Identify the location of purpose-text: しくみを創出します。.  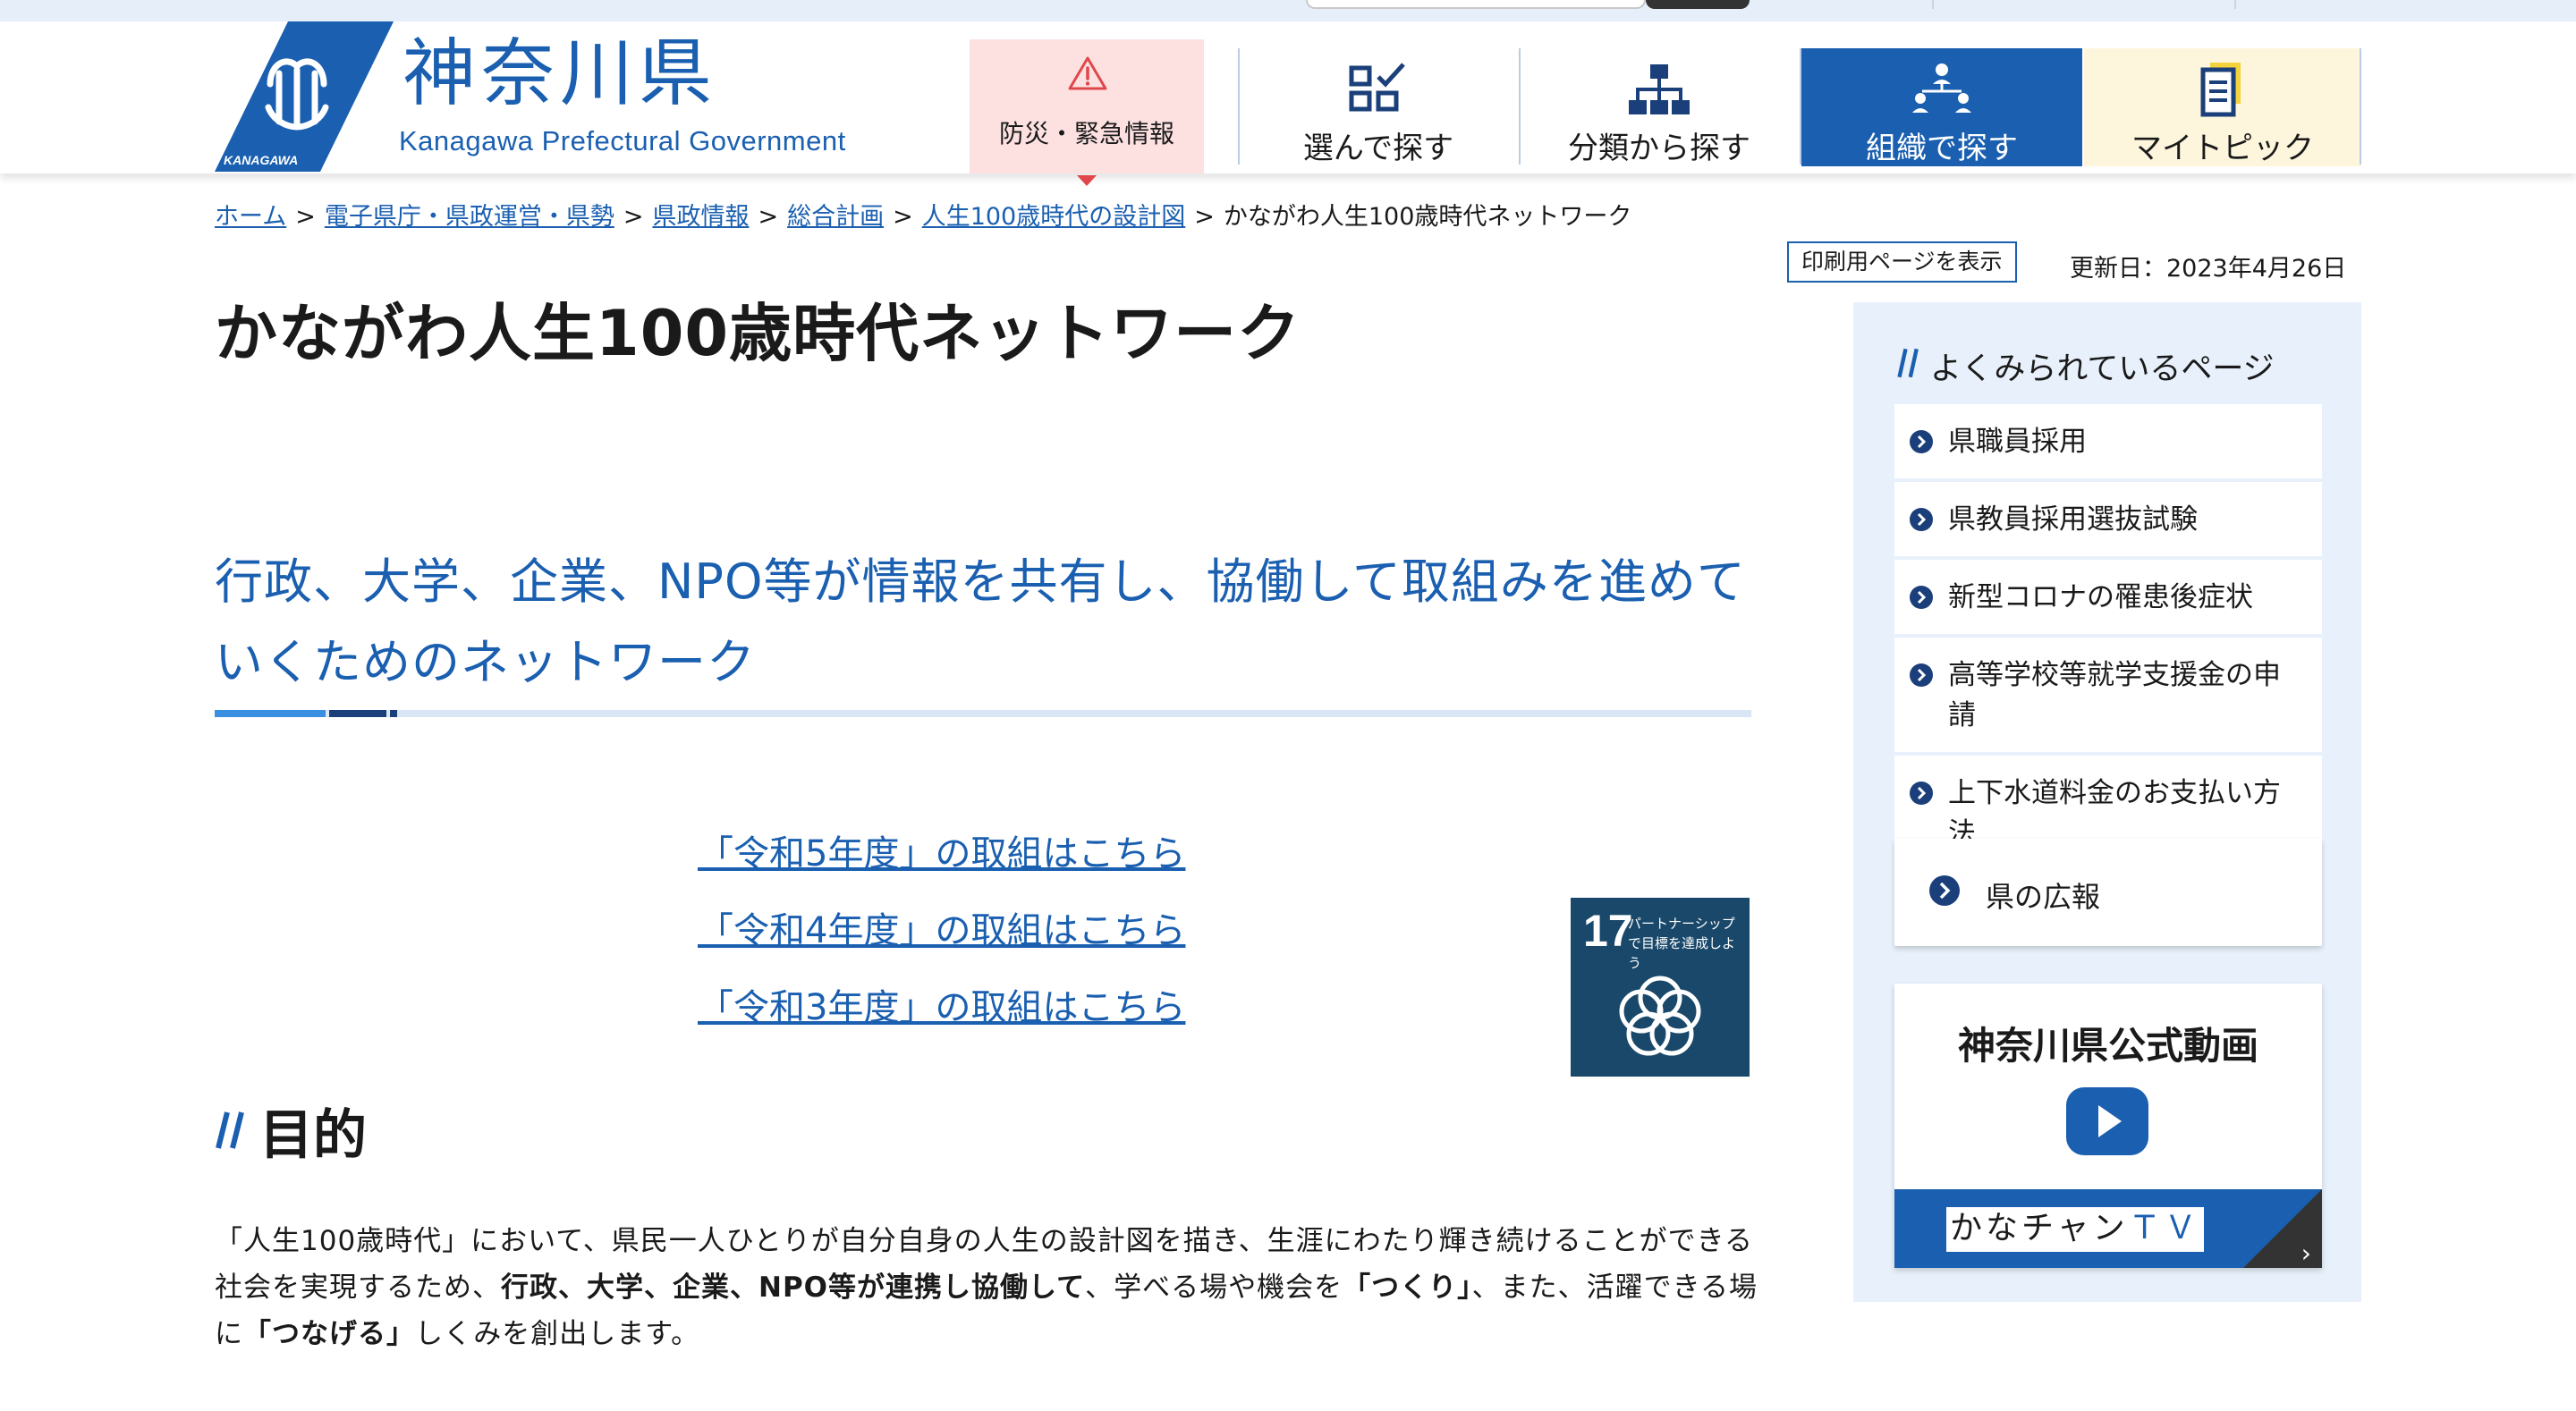
(557, 1334).